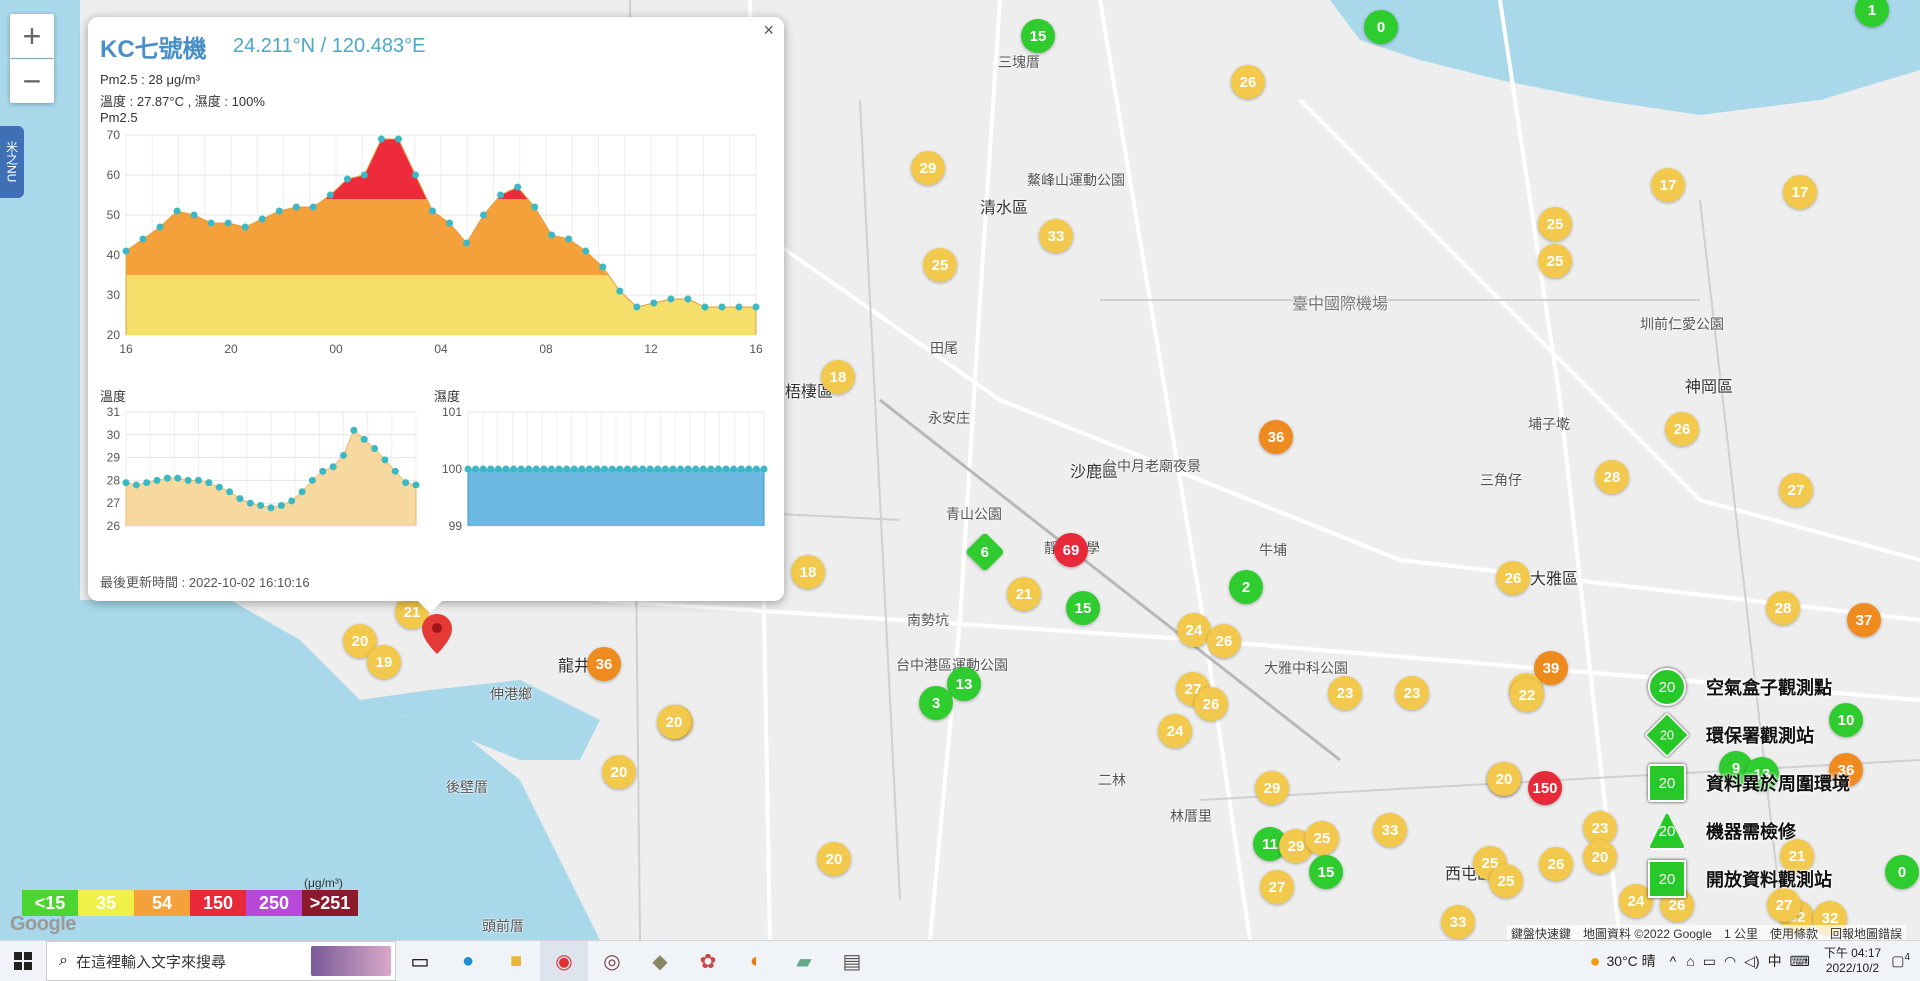 The height and width of the screenshot is (981, 1920). What do you see at coordinates (612, 961) in the screenshot?
I see `app-icon-compass: ◎` at bounding box center [612, 961].